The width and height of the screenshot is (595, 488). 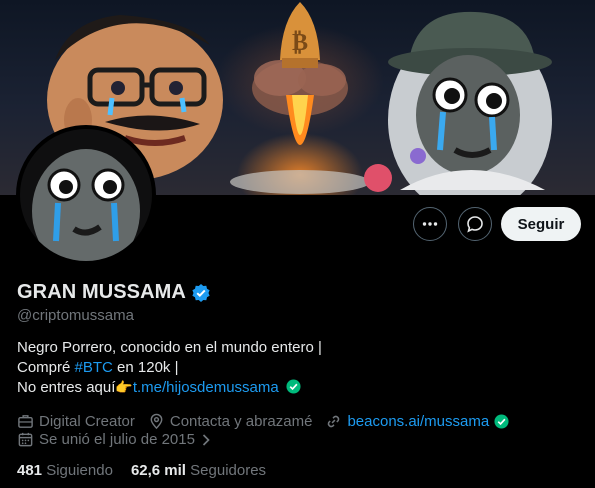 I want to click on avatar-image, so click(x=86, y=195).